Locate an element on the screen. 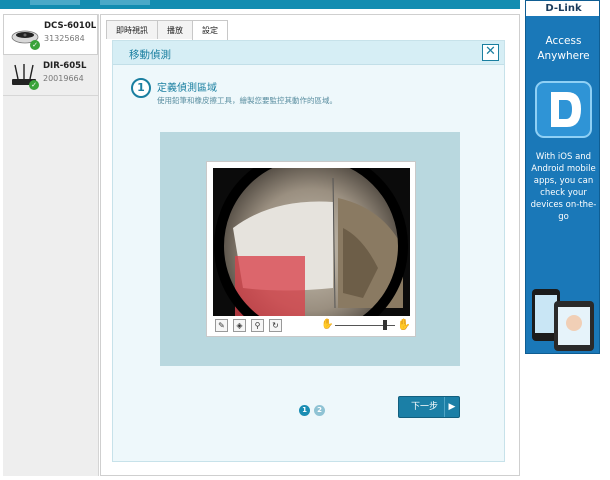 The width and height of the screenshot is (610, 480). panel-header: 移動偵測 ✕ is located at coordinates (308, 53).